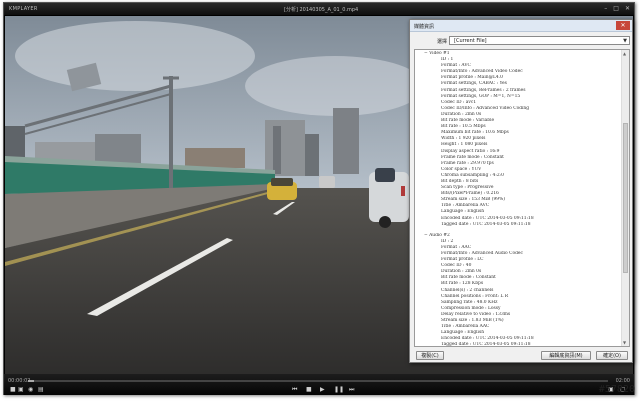  Describe the element at coordinates (351, 390) in the screenshot. I see `next-icon: ⏭` at that location.